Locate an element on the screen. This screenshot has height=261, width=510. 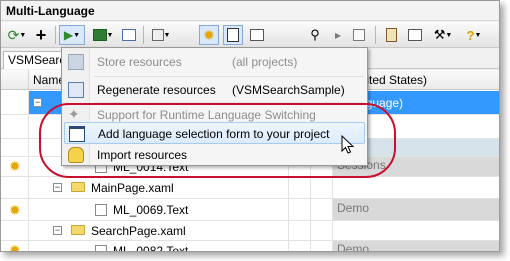
row-name: ML_0082.Text is located at coordinates (151, 248).